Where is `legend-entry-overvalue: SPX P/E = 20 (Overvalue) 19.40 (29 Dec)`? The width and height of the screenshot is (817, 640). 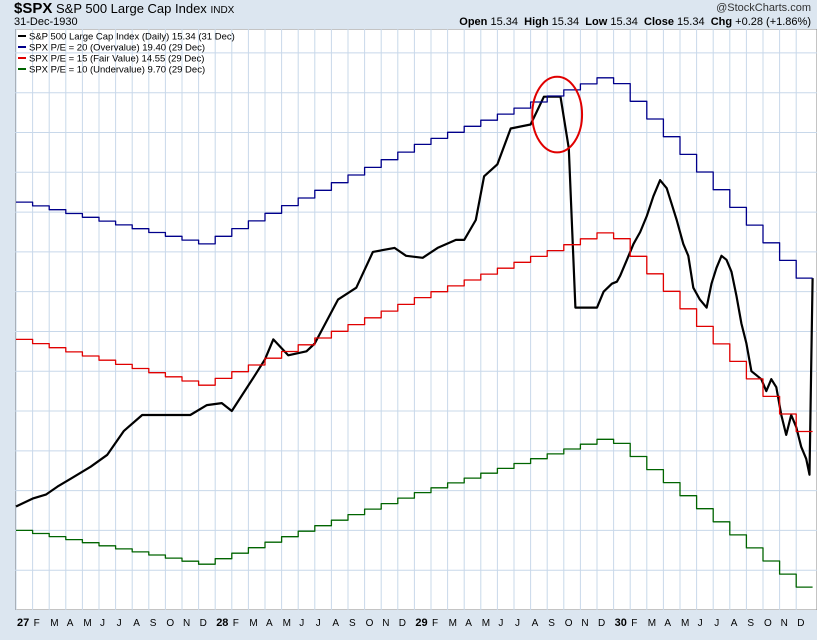
legend-entry-overvalue: SPX P/E = 20 (Overvalue) 19.40 (29 Dec) is located at coordinates (117, 48).